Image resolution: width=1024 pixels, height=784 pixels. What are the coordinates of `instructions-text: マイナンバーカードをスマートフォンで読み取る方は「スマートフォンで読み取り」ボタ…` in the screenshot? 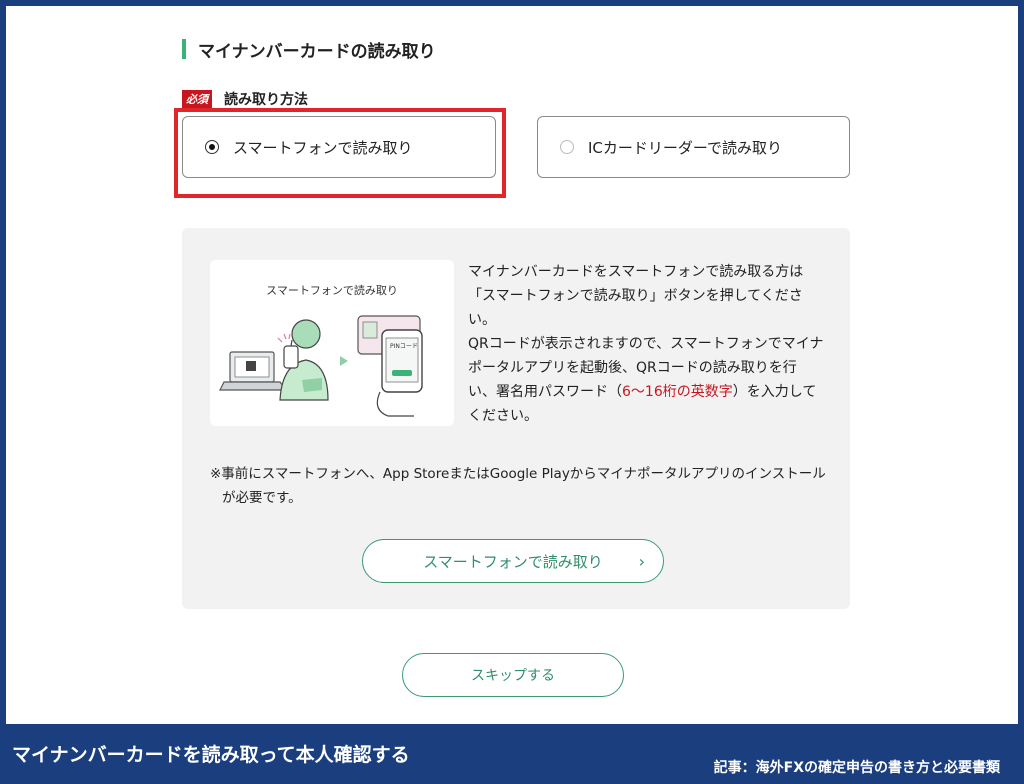 It's located at (646, 344).